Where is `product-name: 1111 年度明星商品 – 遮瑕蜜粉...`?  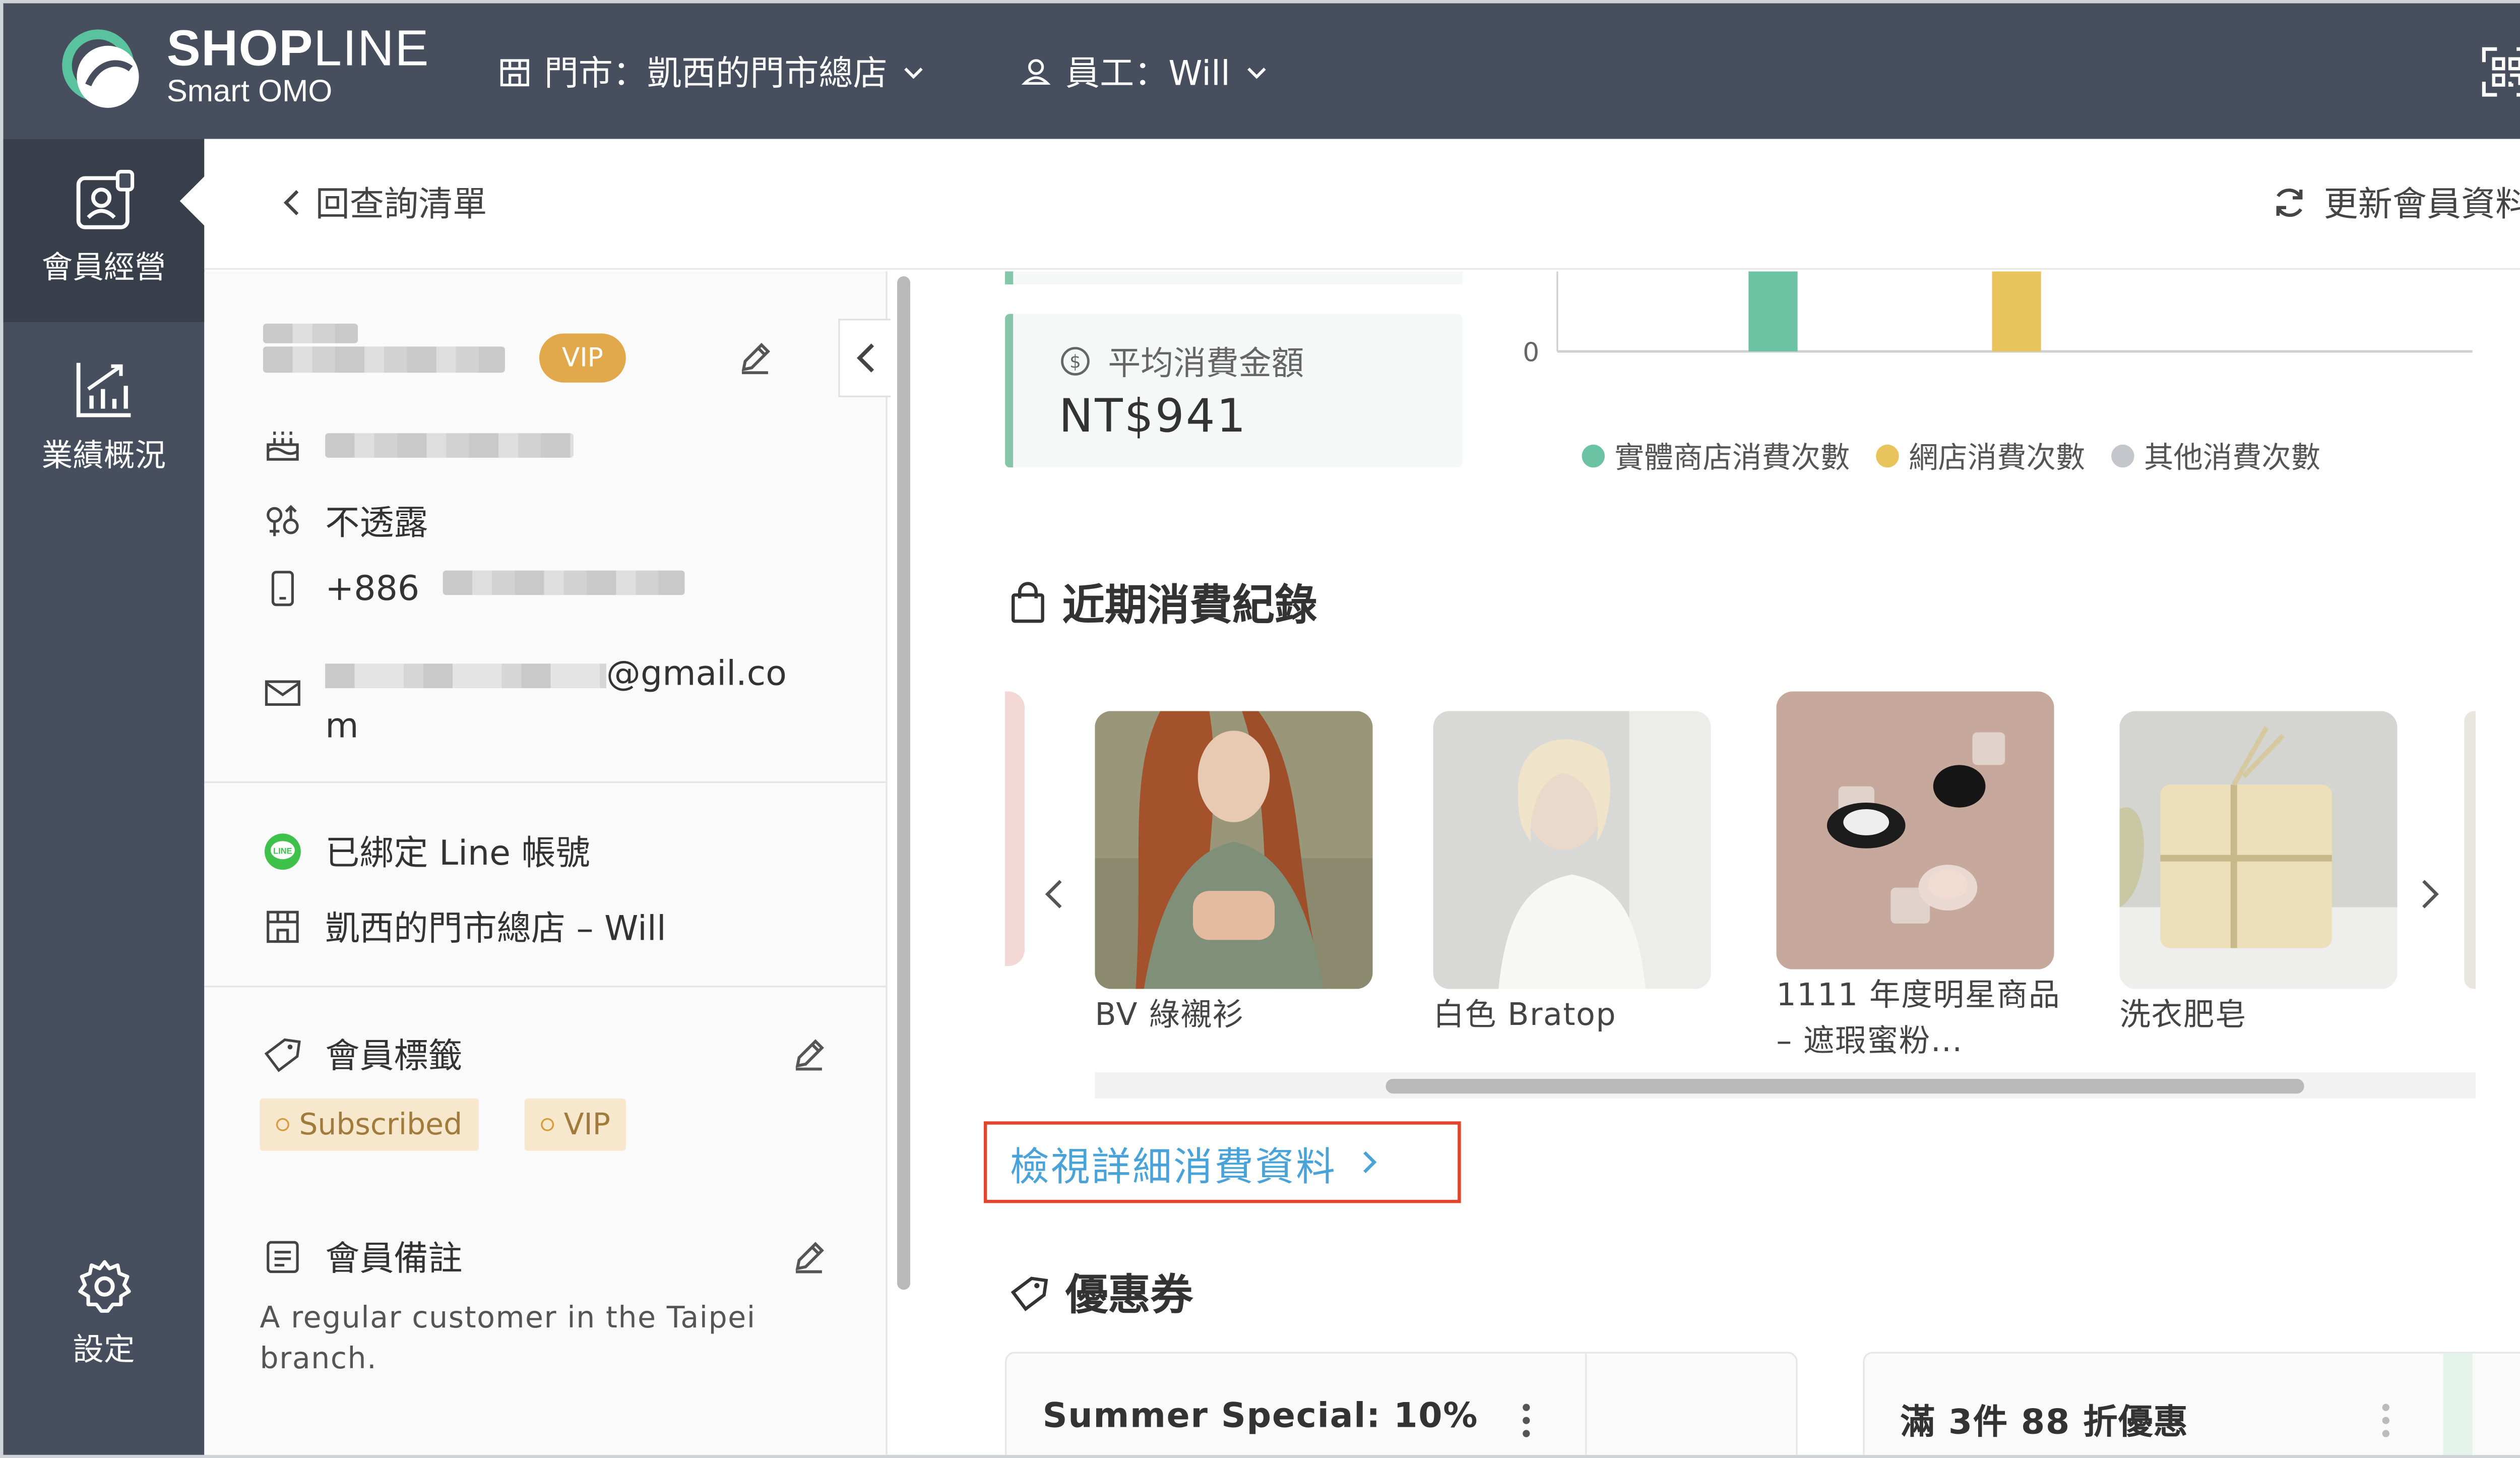 product-name: 1111 年度明星商品 – 遮瑕蜜粉... is located at coordinates (1919, 1018).